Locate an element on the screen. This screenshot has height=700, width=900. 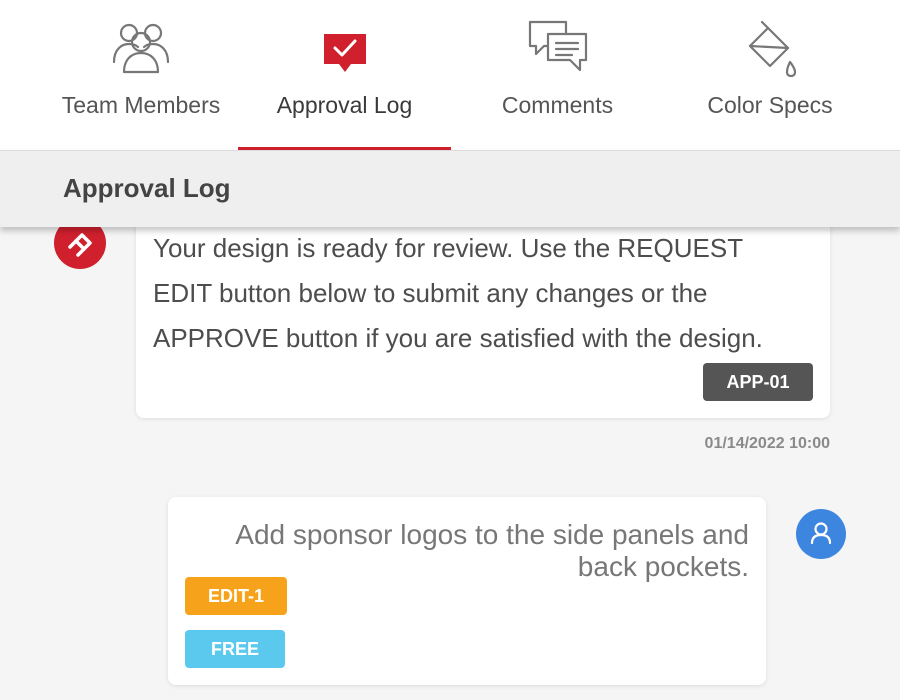
tab-label: Comments is located at coordinates (557, 105).